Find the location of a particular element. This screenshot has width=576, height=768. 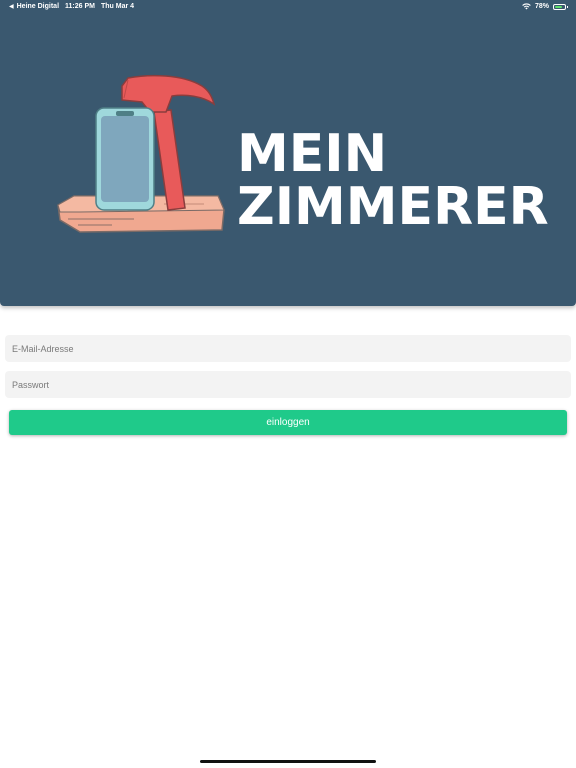

password-field is located at coordinates (288, 384).